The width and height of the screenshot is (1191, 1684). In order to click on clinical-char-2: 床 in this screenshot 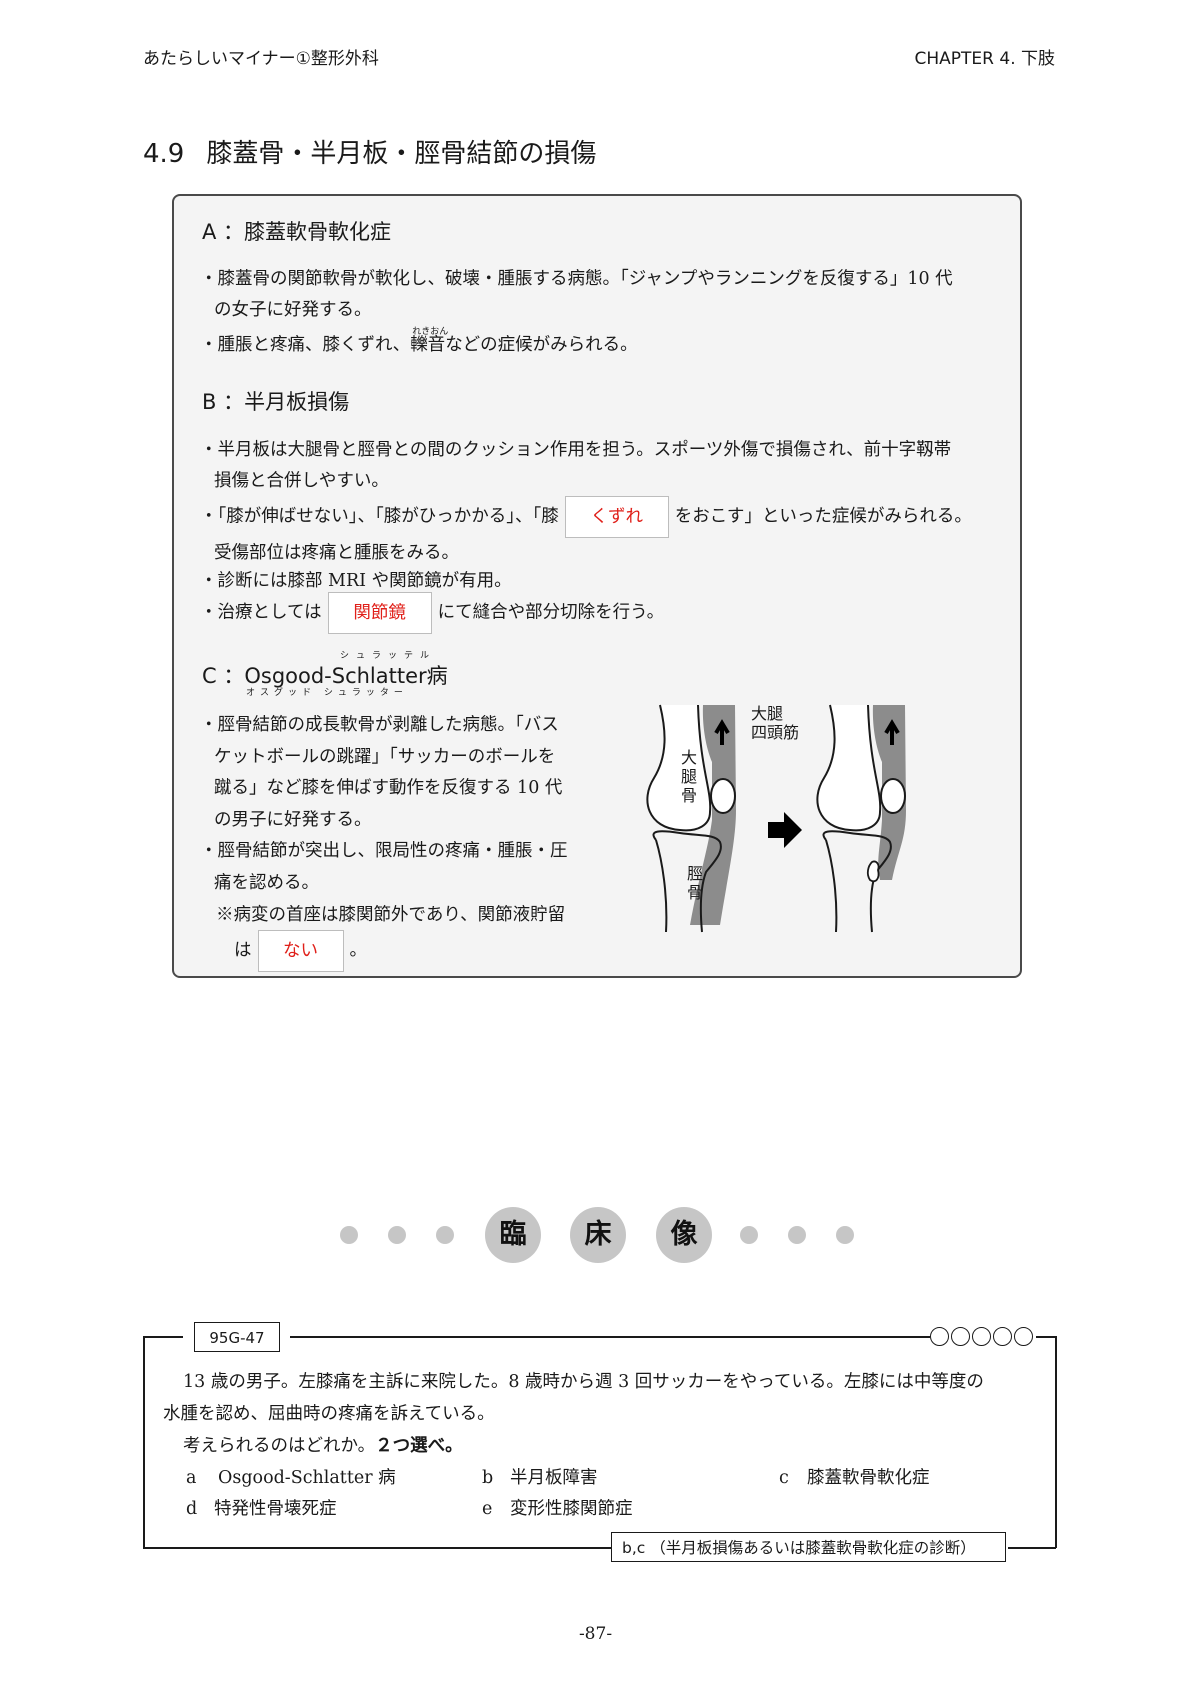, I will do `click(598, 1235)`.